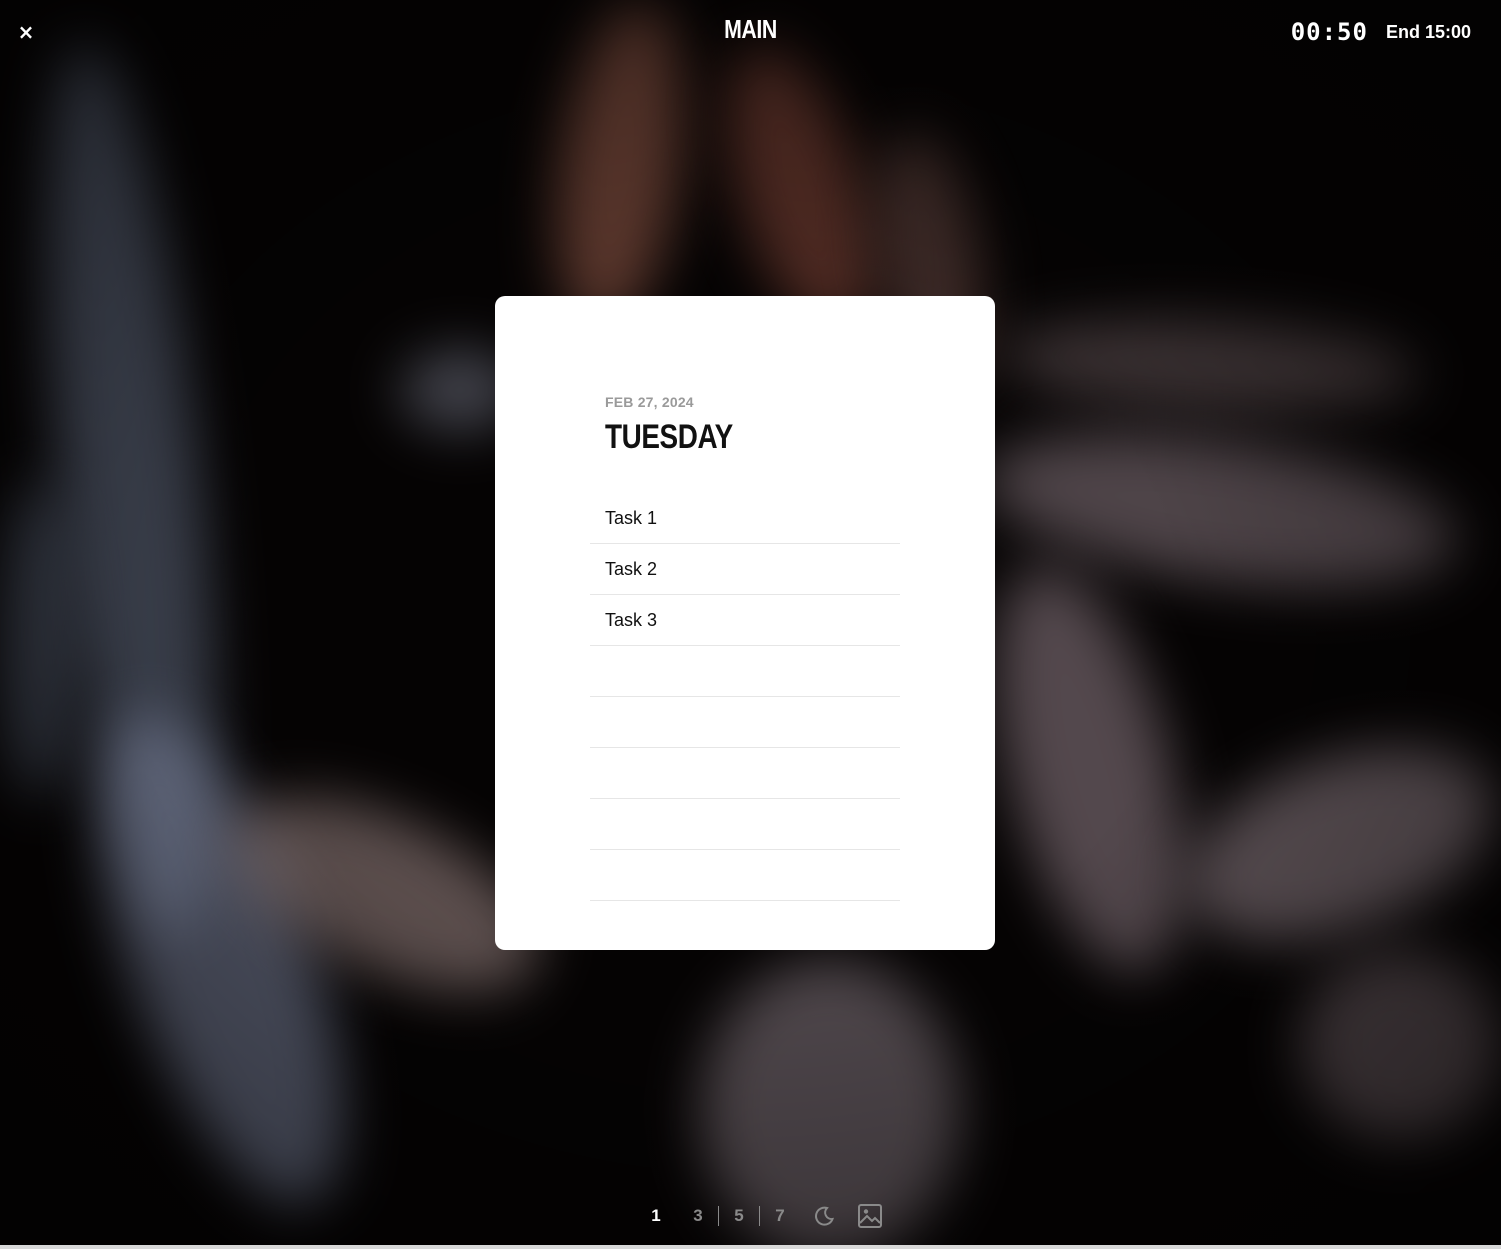  Describe the element at coordinates (750, 29) in the screenshot. I see `page-title: MAIN` at that location.